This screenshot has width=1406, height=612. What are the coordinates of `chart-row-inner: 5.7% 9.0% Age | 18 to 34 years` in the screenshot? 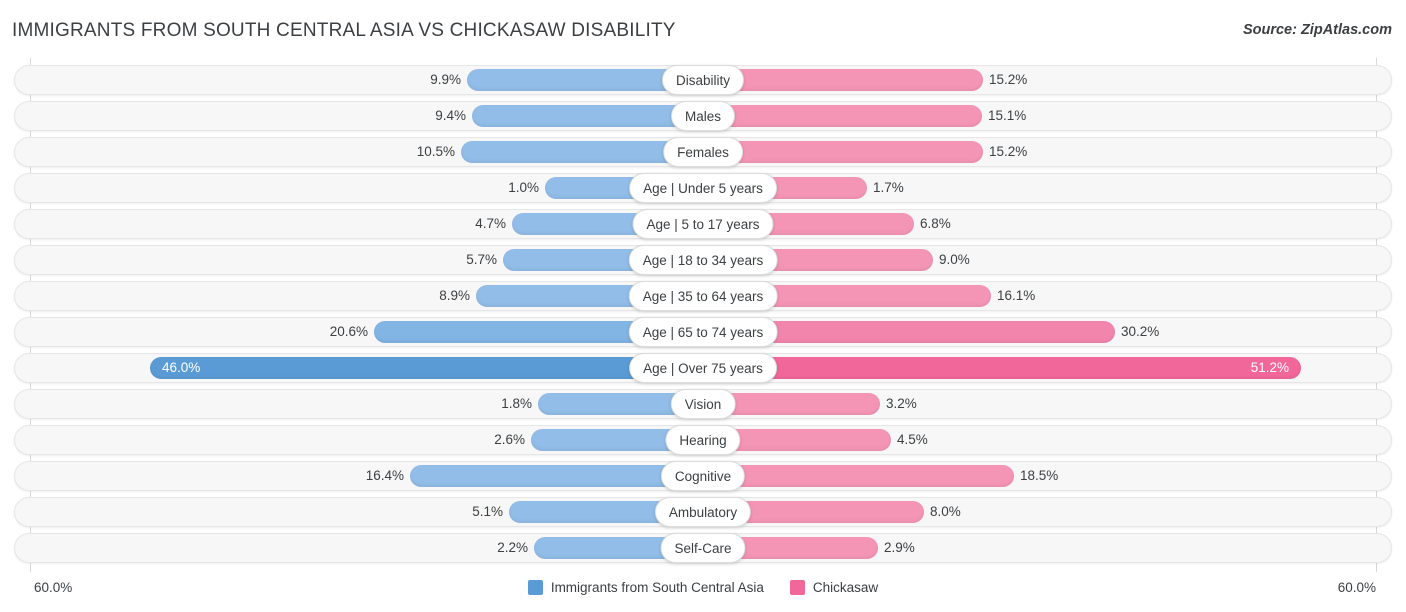 It's located at (703, 260).